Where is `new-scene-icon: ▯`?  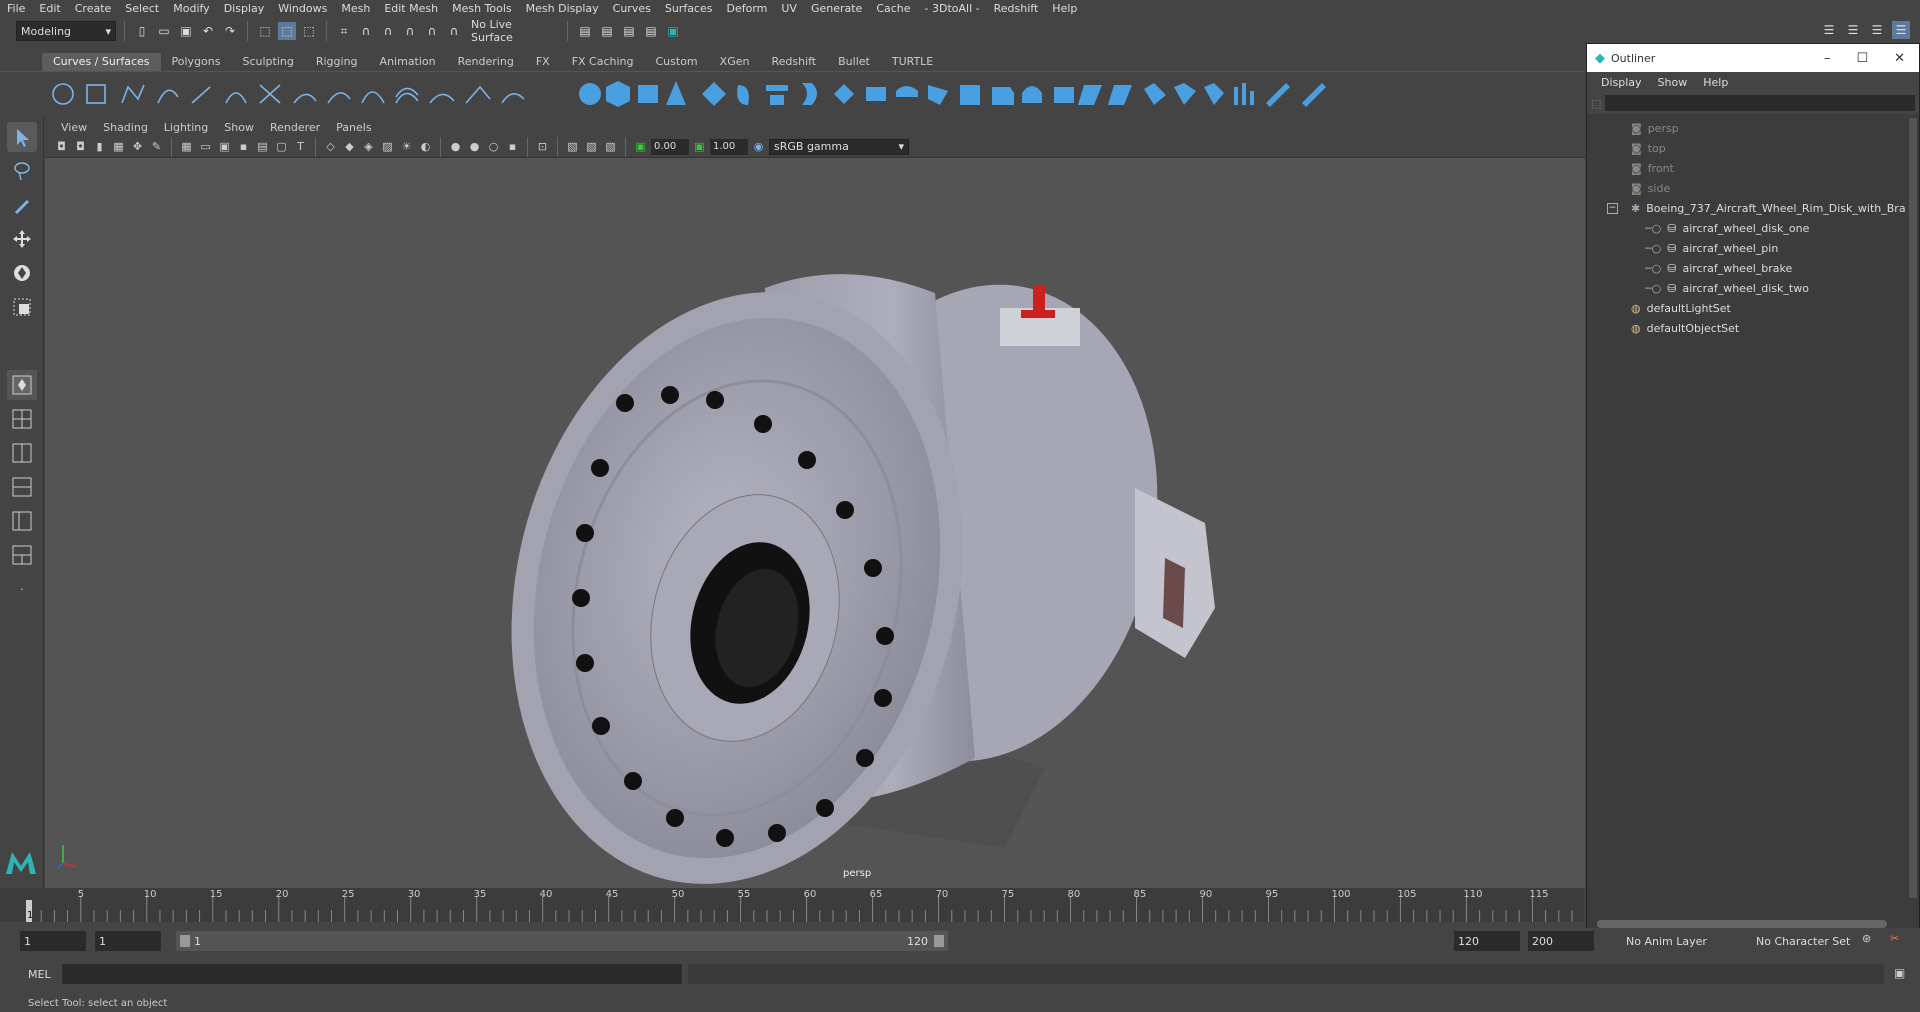 new-scene-icon: ▯ is located at coordinates (142, 31).